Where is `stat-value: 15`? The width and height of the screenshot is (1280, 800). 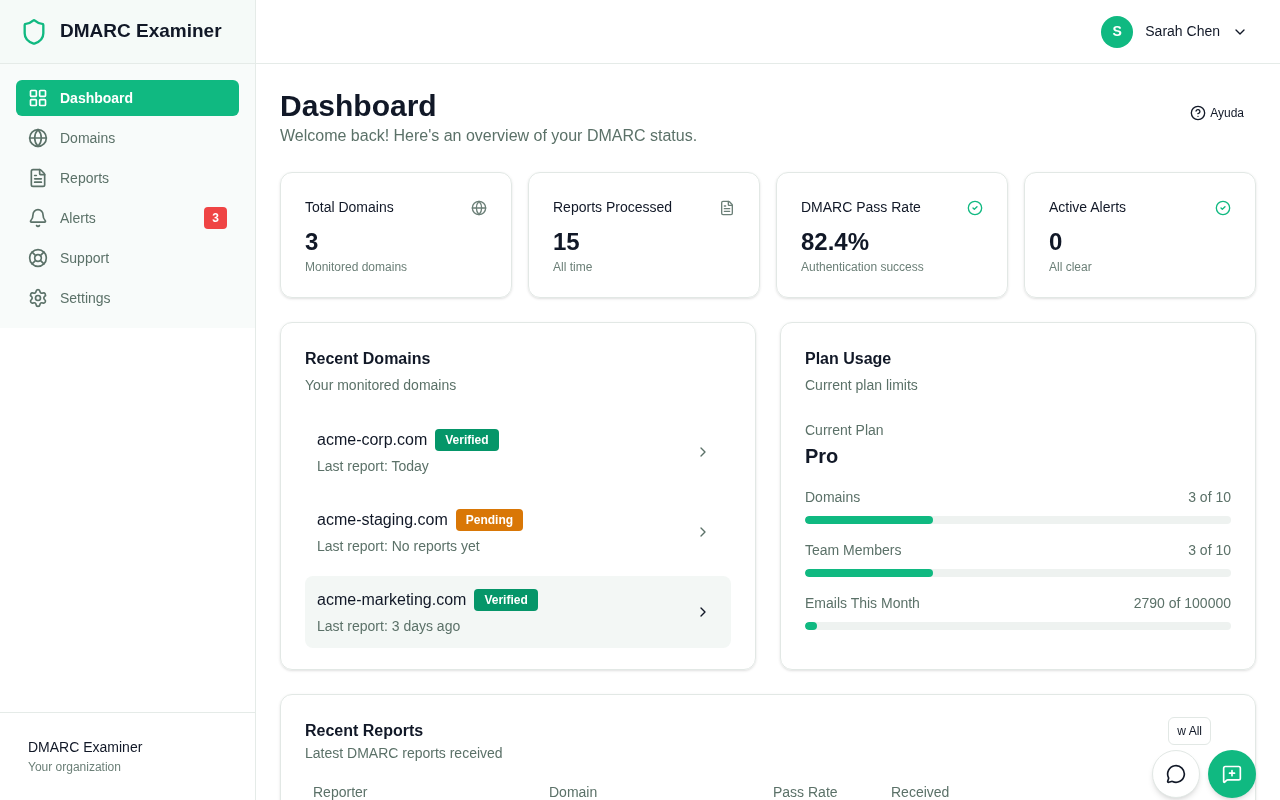
stat-value: 15 is located at coordinates (567, 242).